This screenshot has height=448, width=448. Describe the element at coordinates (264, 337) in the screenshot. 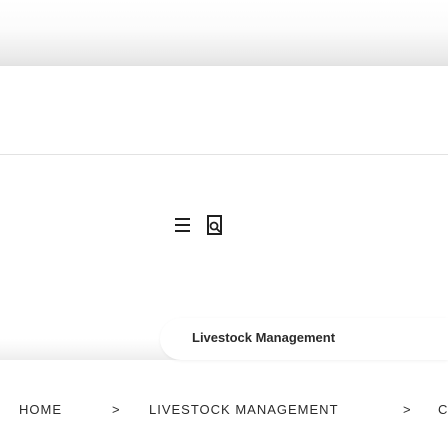

I see `subheader-title: Livestock Management` at that location.